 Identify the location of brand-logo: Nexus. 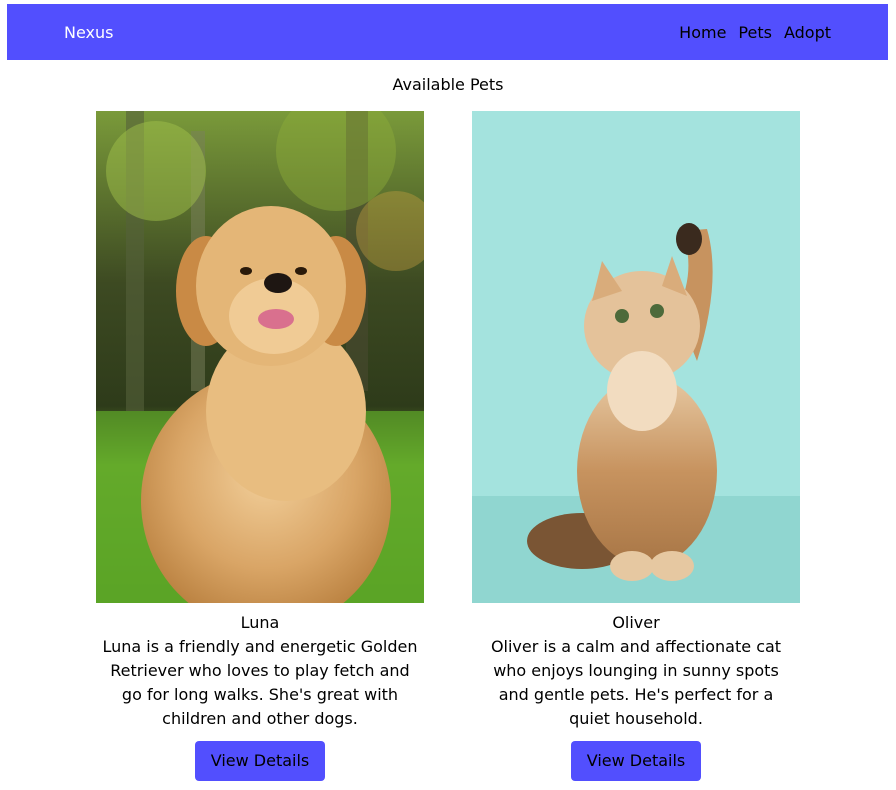
(88, 32).